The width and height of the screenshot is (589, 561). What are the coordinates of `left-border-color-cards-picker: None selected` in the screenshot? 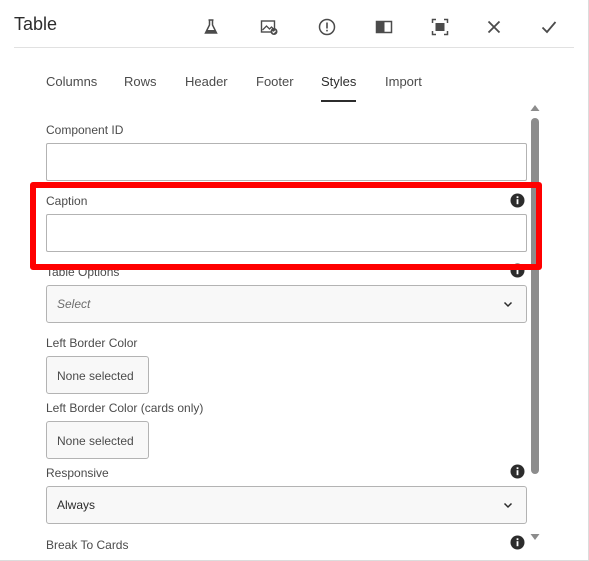 It's located at (97, 440).